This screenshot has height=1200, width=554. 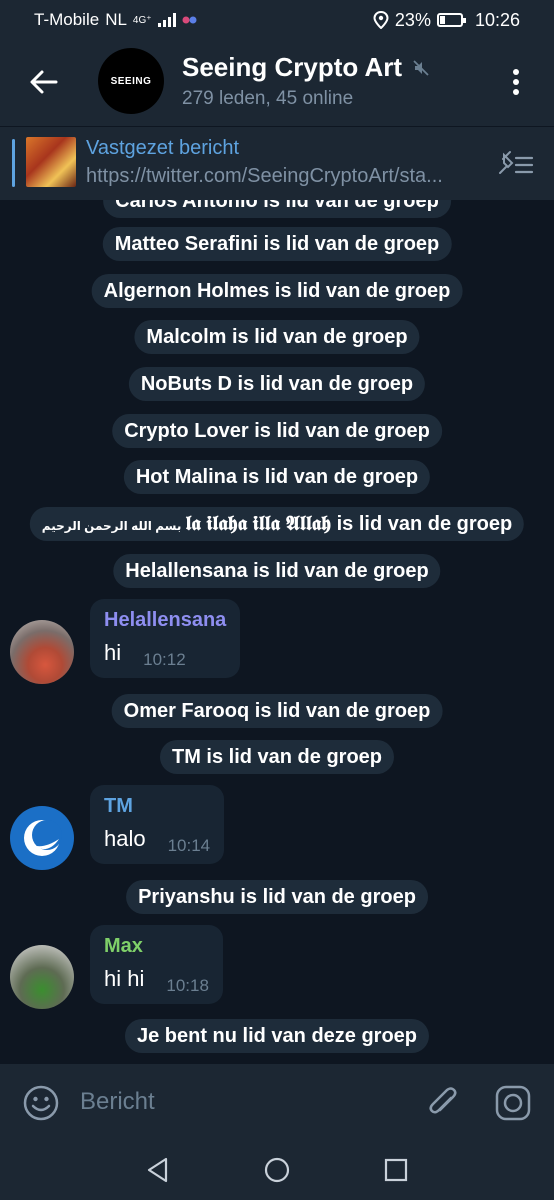 I want to click on sender-name: Max, so click(x=156, y=946).